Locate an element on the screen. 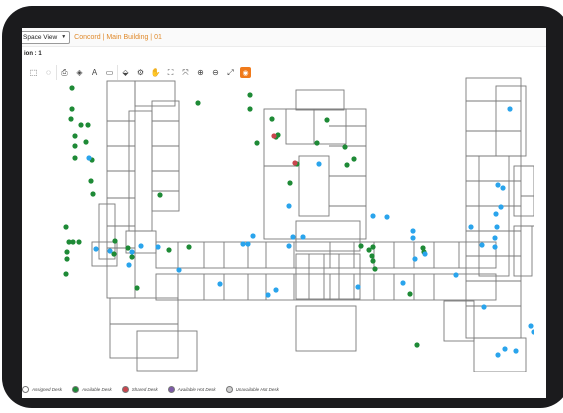 Image resolution: width=563 pixels, height=413 pixels. legend-label: Available Hot Desk is located at coordinates (196, 389).